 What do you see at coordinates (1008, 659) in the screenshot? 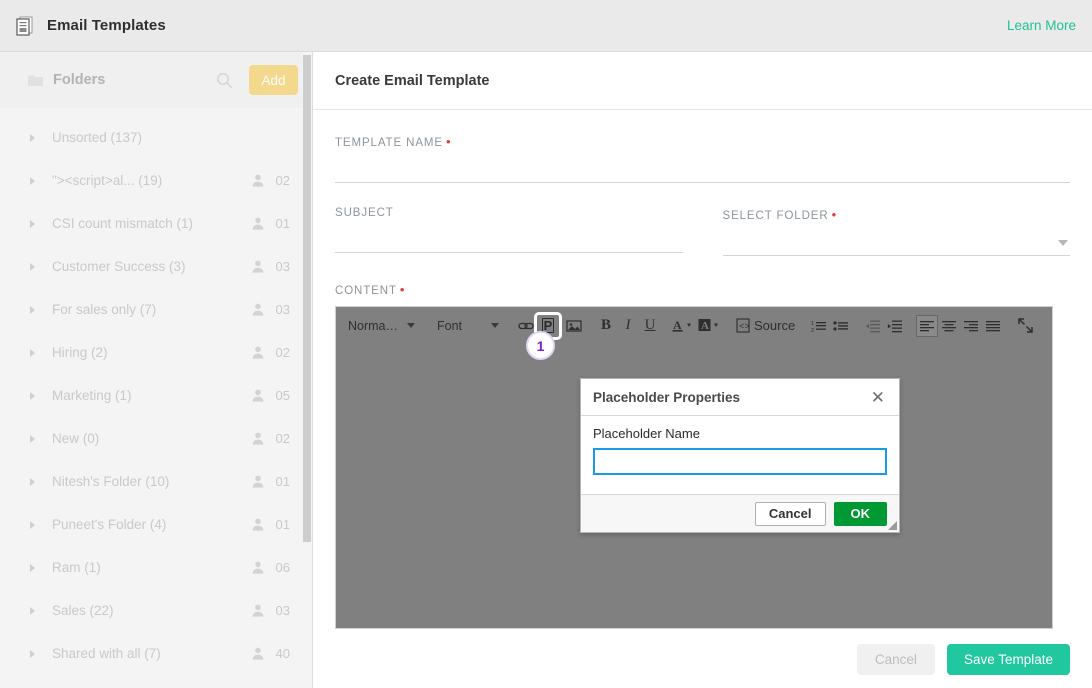
I see `save-template-button: Save Template` at bounding box center [1008, 659].